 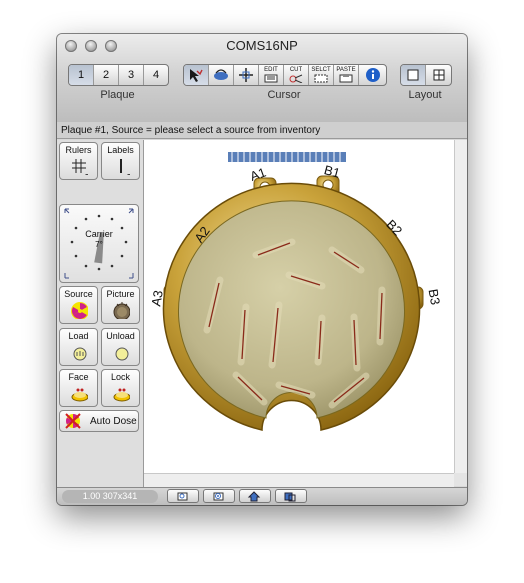 I want to click on vertical-scrollbar, so click(x=460, y=306).